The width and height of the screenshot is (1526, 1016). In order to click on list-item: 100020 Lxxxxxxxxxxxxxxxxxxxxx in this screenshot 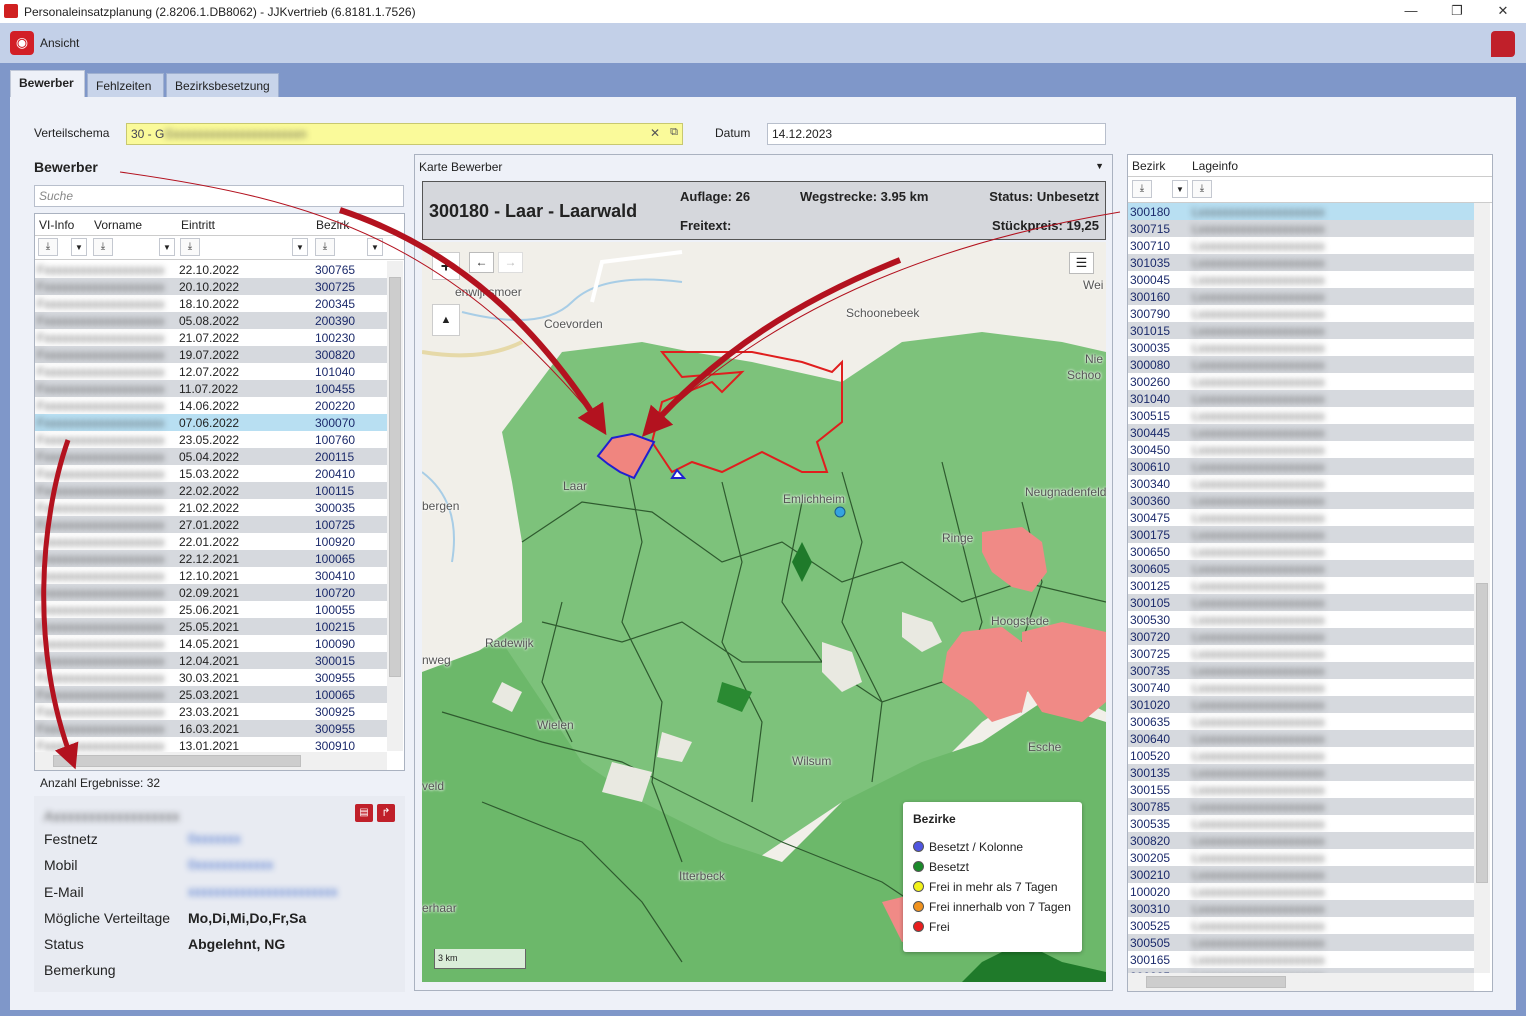, I will do `click(1301, 891)`.